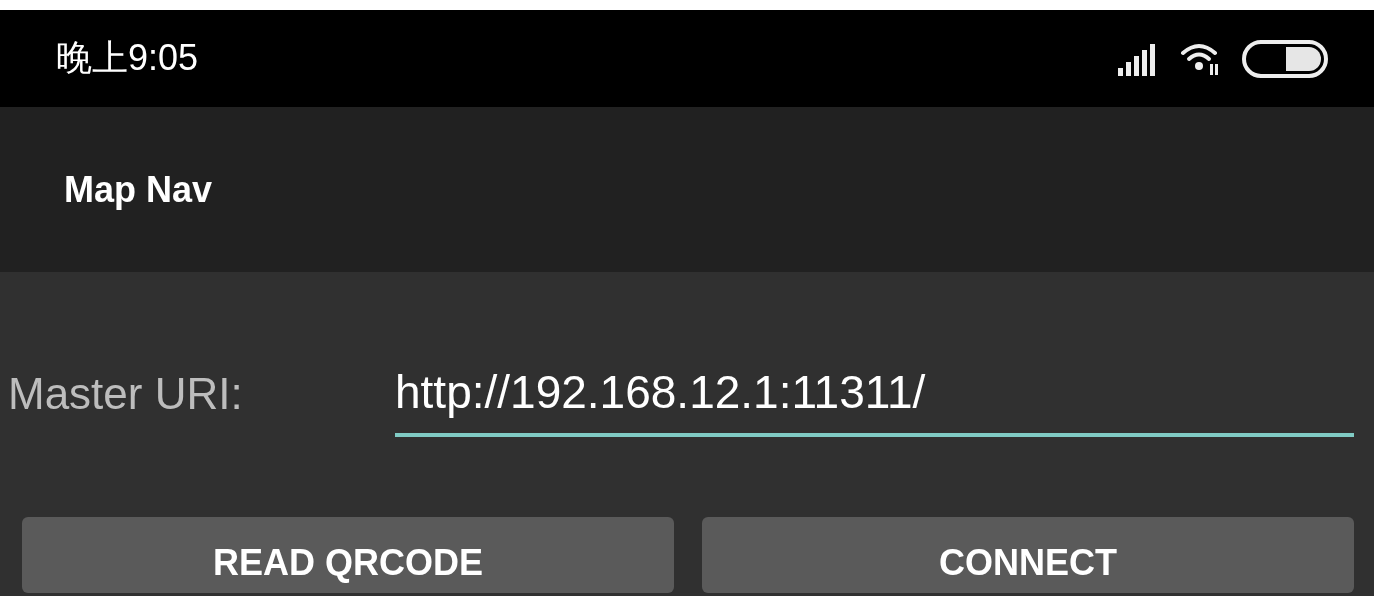 The width and height of the screenshot is (1374, 596). What do you see at coordinates (874, 401) in the screenshot?
I see `uri-field: http://192.168.12.1:11311/` at bounding box center [874, 401].